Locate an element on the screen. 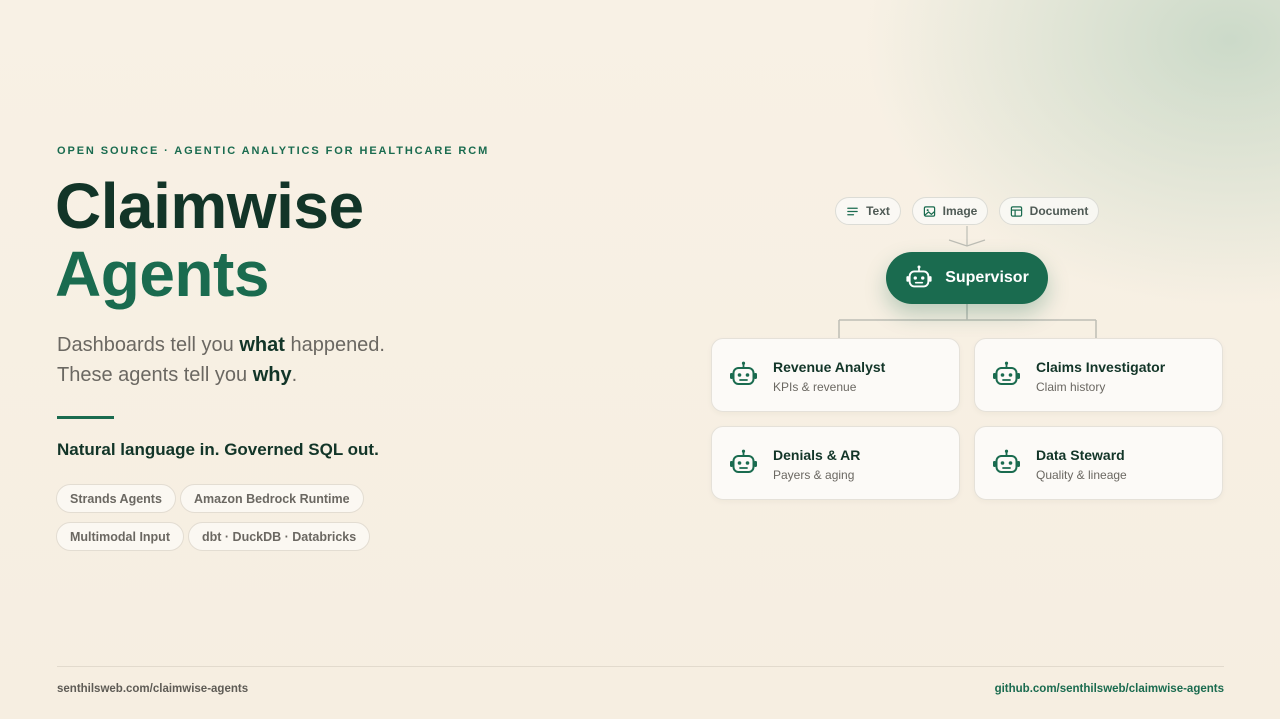 The image size is (1280, 719). supervisor-node: Supervisor is located at coordinates (967, 278).